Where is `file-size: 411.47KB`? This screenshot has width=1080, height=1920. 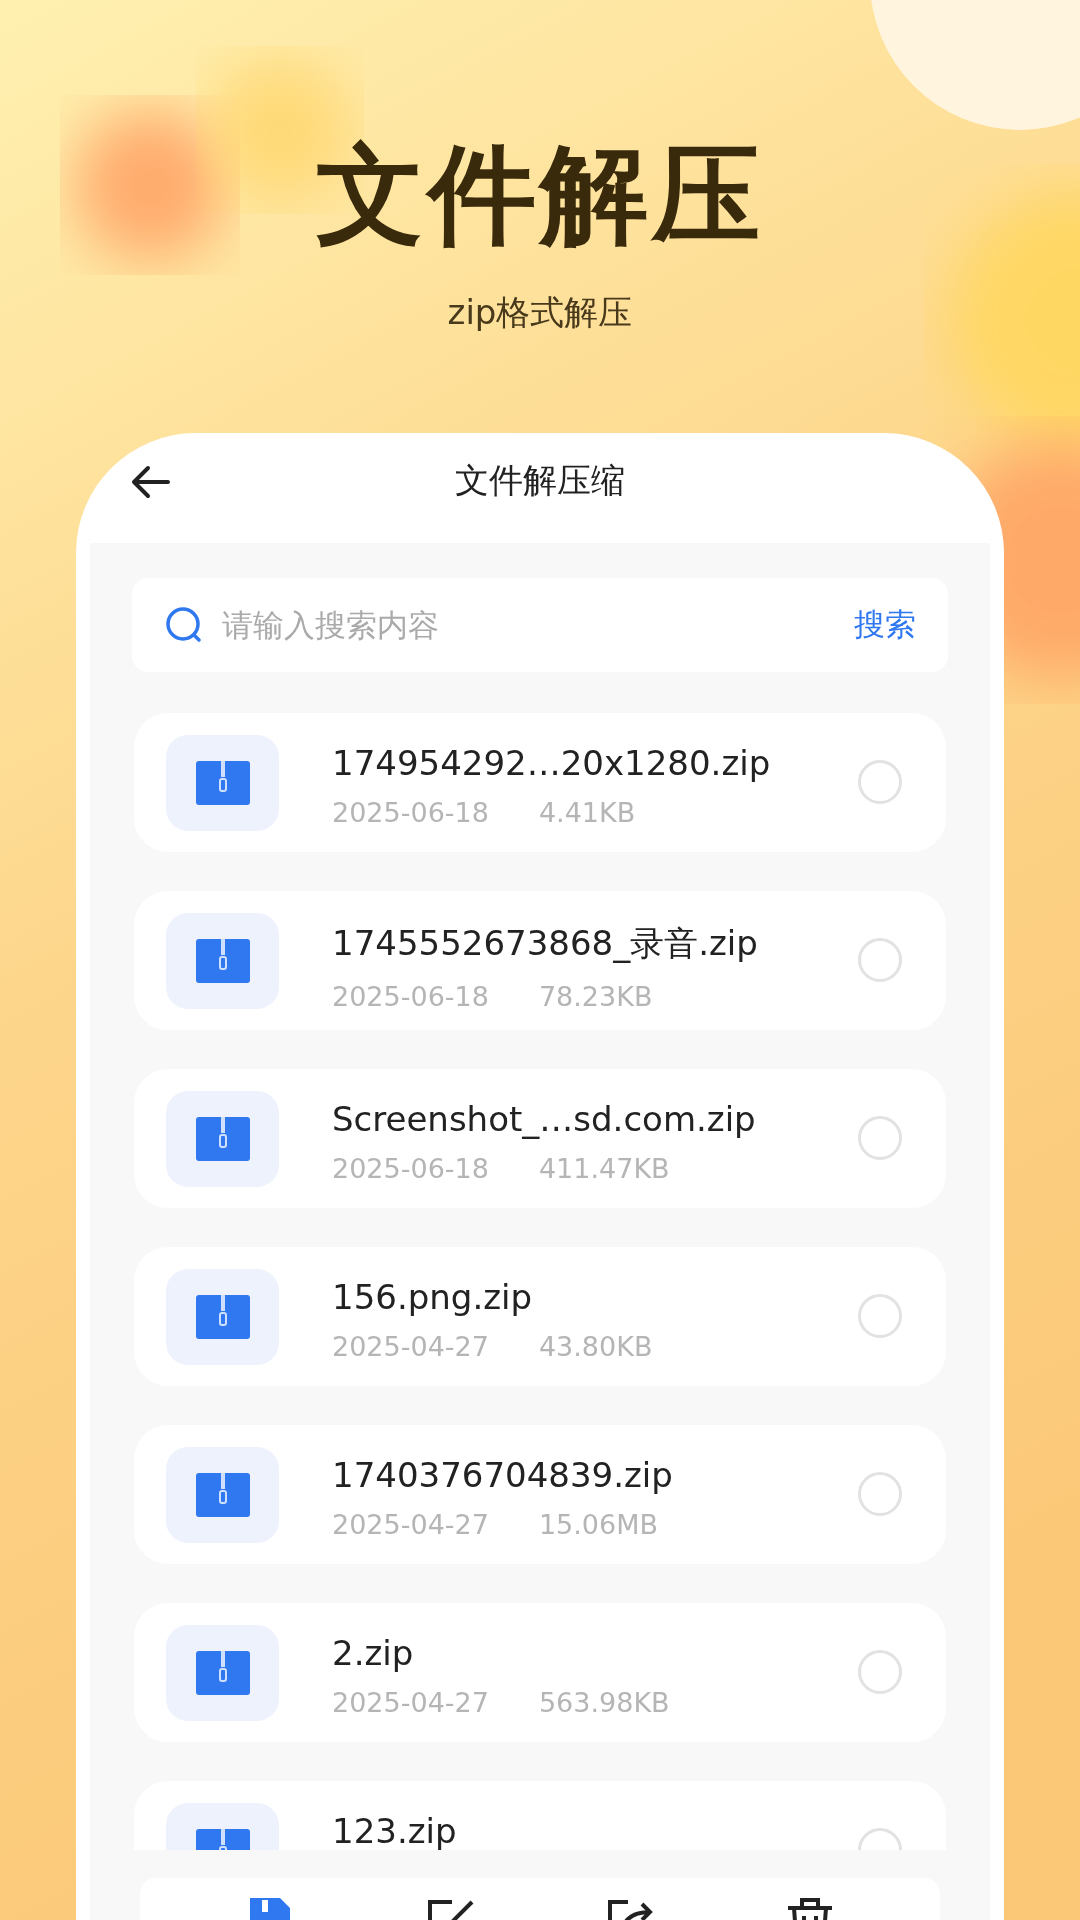 file-size: 411.47KB is located at coordinates (604, 1168).